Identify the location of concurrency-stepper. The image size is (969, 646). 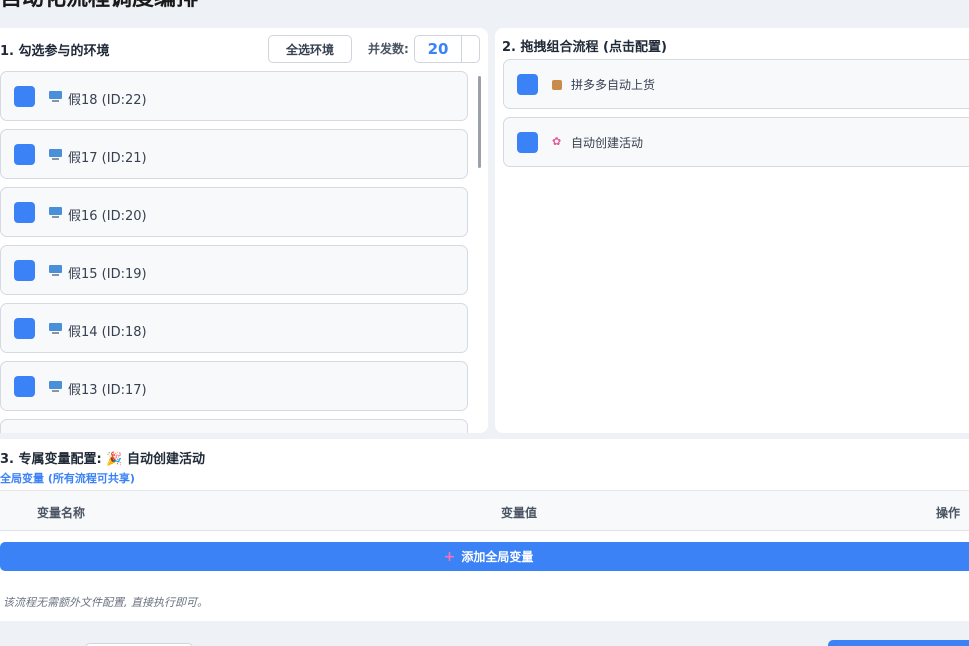
(447, 49).